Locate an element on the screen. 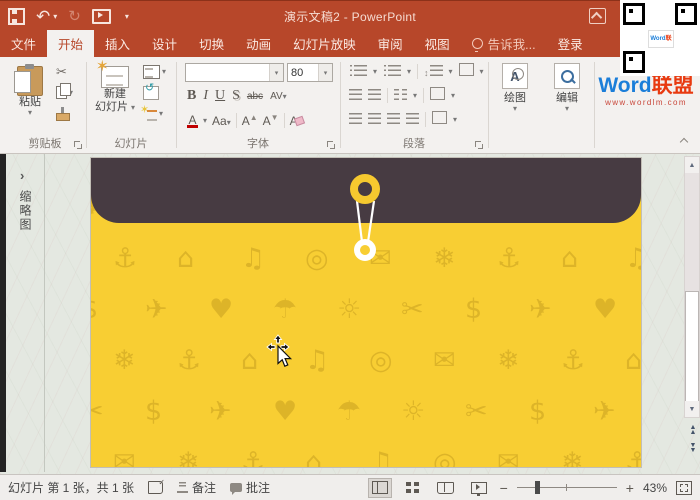 Image resolution: width=700 pixels, height=500 pixels. normal-view-button is located at coordinates (379, 487).